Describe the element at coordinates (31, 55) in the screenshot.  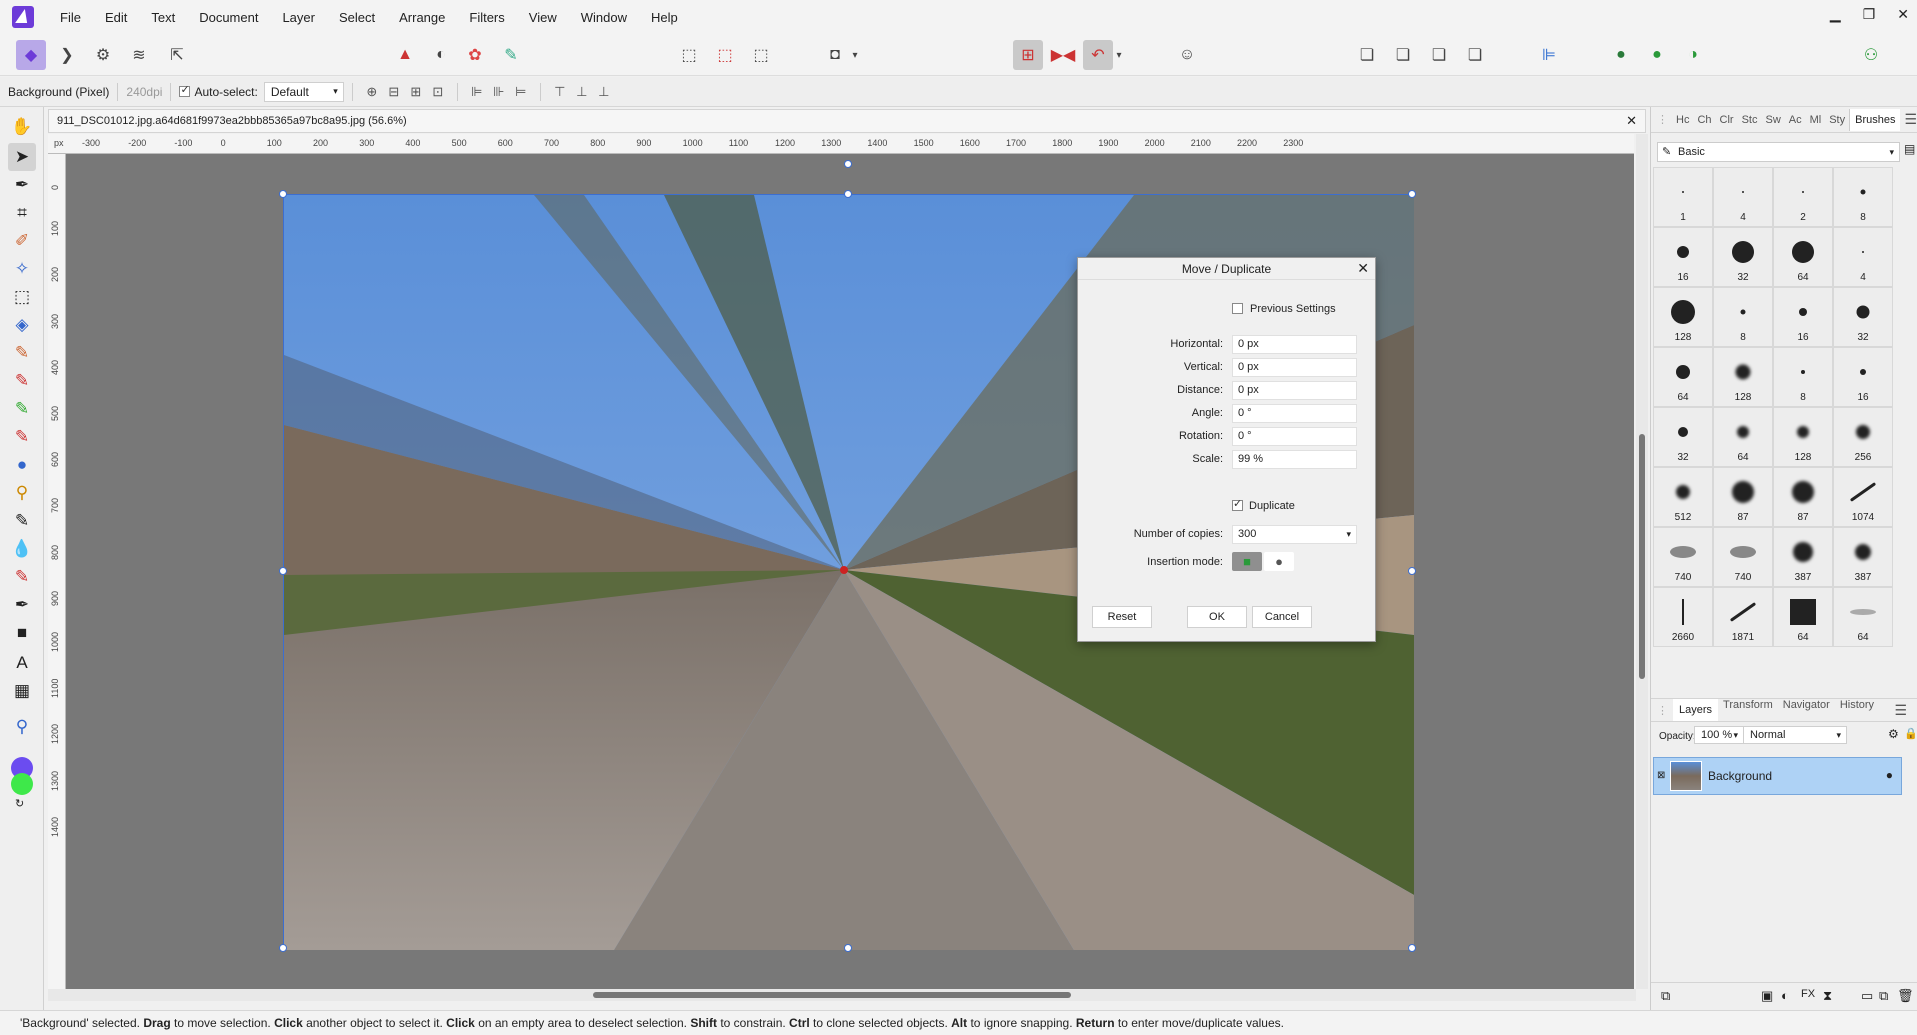
I see `photo-persona-icon: ◆` at that location.